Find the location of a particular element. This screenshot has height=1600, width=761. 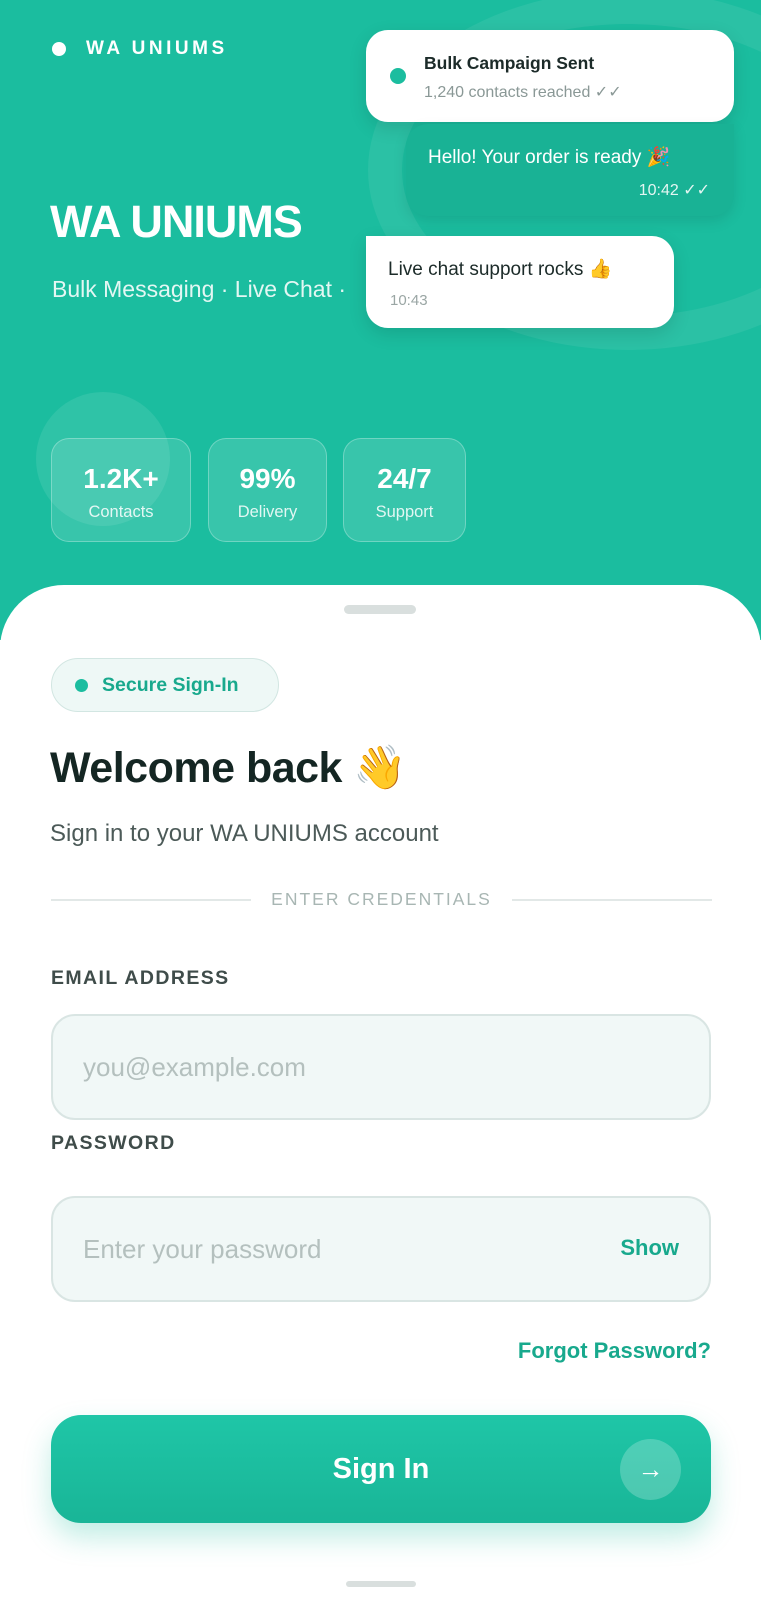

stat-card-contacts: 1.2K+ Contacts is located at coordinates (121, 490).